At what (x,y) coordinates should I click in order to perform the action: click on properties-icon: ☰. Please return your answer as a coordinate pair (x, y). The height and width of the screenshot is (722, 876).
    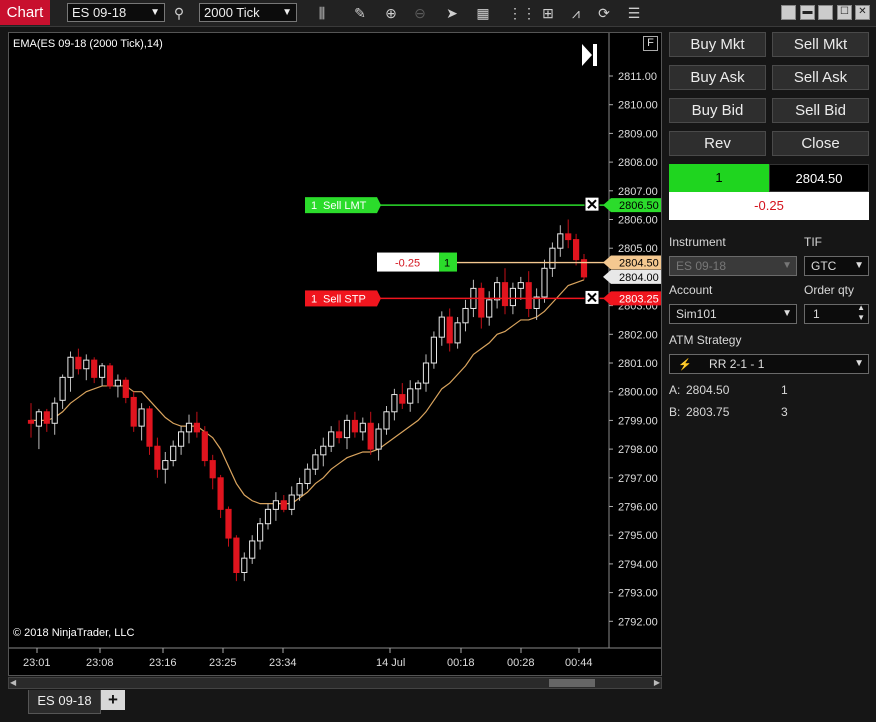
    Looking at the image, I should click on (634, 13).